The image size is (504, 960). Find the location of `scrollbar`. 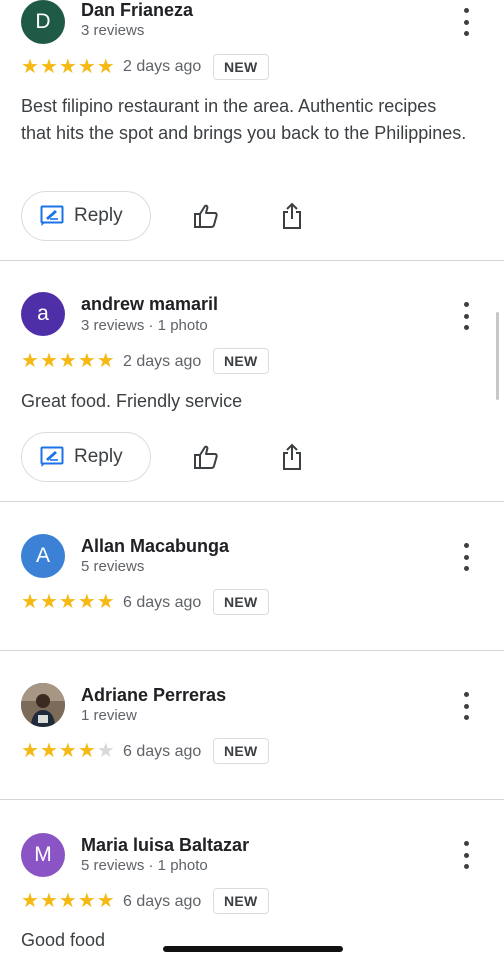

scrollbar is located at coordinates (497, 356).